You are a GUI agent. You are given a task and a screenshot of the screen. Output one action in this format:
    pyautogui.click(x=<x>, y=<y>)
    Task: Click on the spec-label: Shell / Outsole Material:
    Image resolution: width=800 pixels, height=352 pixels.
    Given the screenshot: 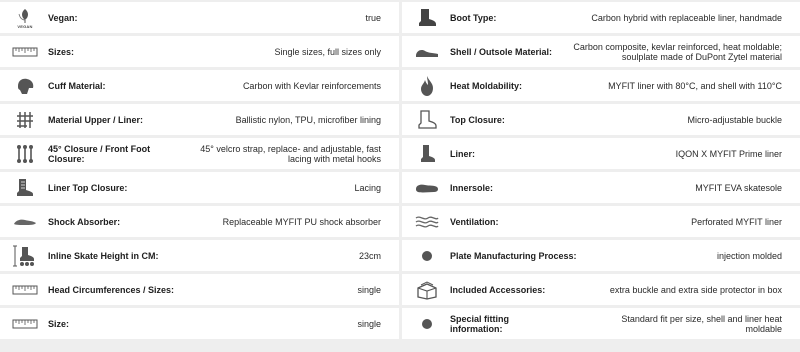 What is the action you would take?
    pyautogui.click(x=501, y=51)
    